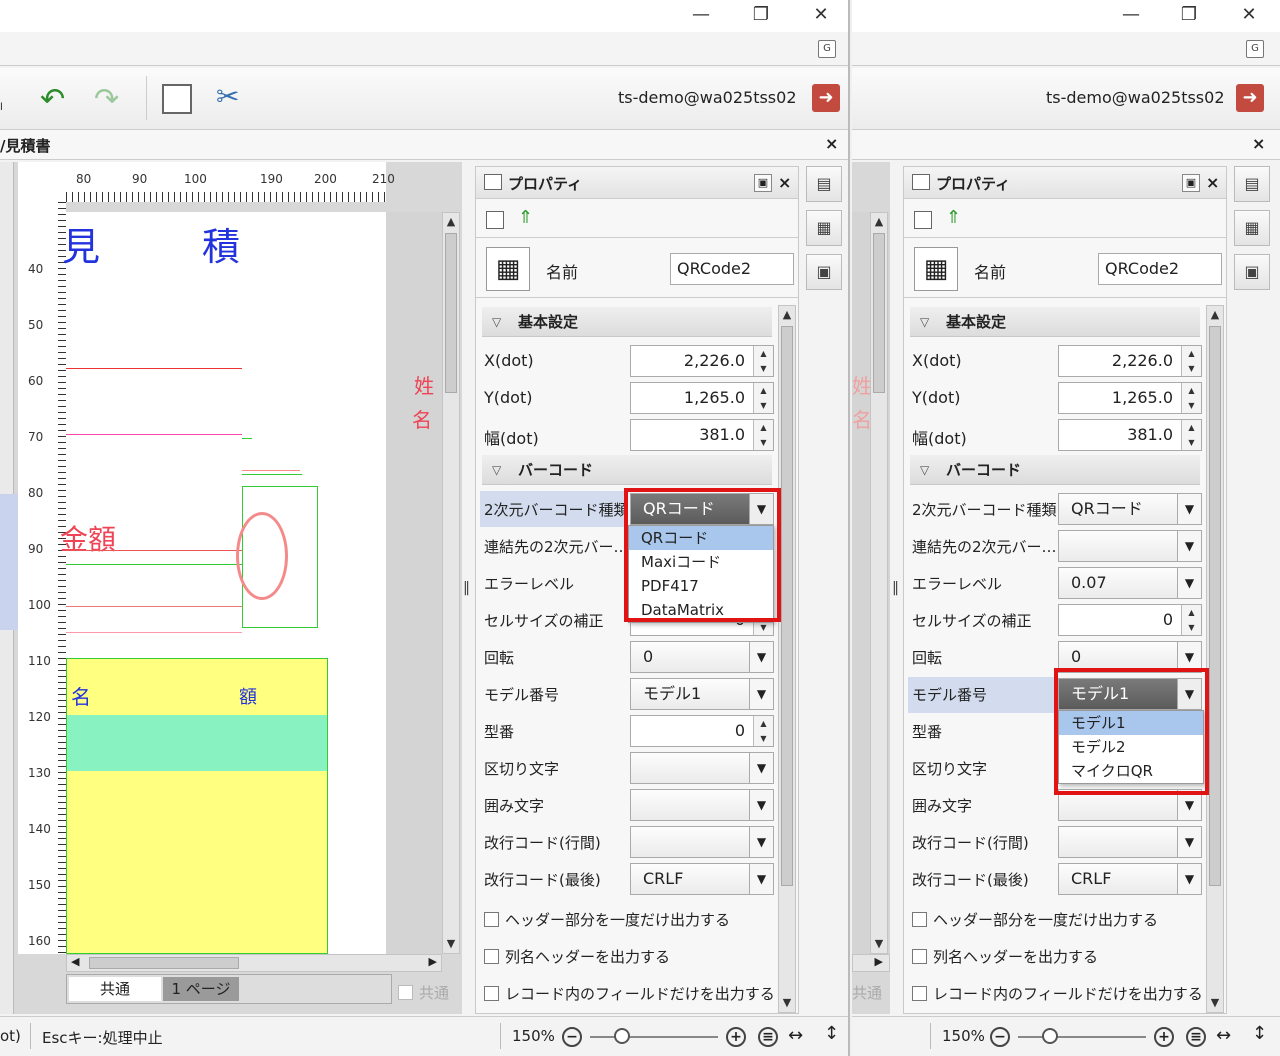 This screenshot has width=1280, height=1056. Describe the element at coordinates (953, 217) in the screenshot. I see `arrow-up-icon: ⇑` at that location.